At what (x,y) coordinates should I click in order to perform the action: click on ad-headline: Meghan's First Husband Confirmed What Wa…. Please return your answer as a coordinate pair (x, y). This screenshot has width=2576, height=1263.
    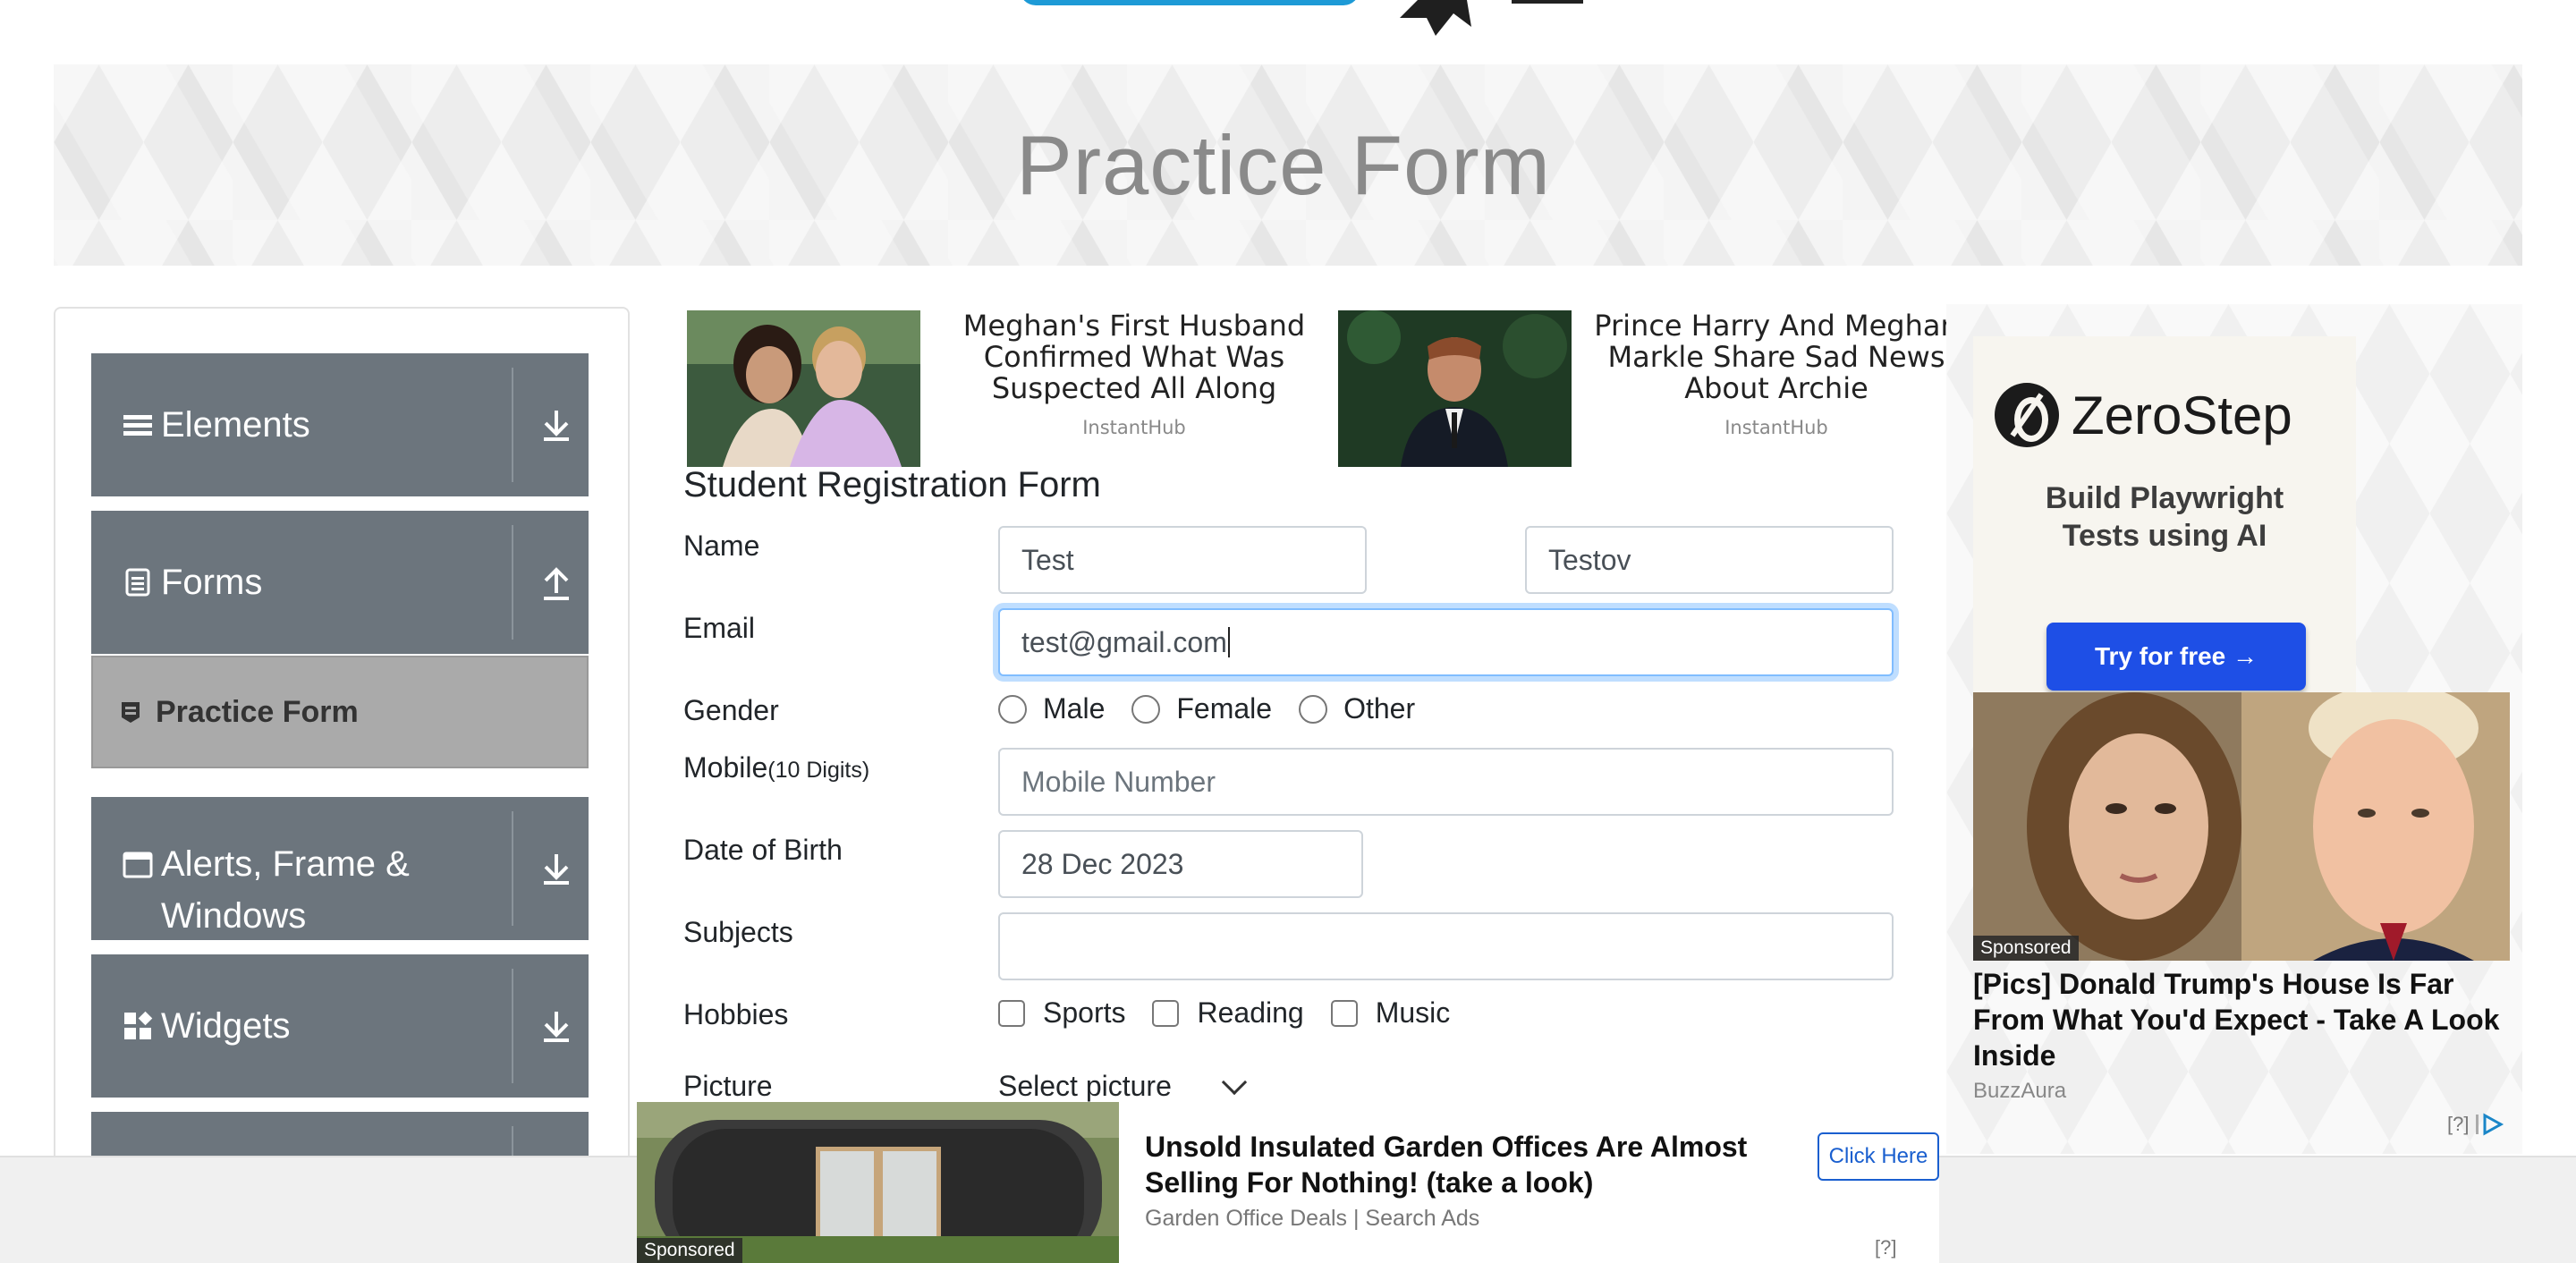
    Looking at the image, I should click on (1134, 357).